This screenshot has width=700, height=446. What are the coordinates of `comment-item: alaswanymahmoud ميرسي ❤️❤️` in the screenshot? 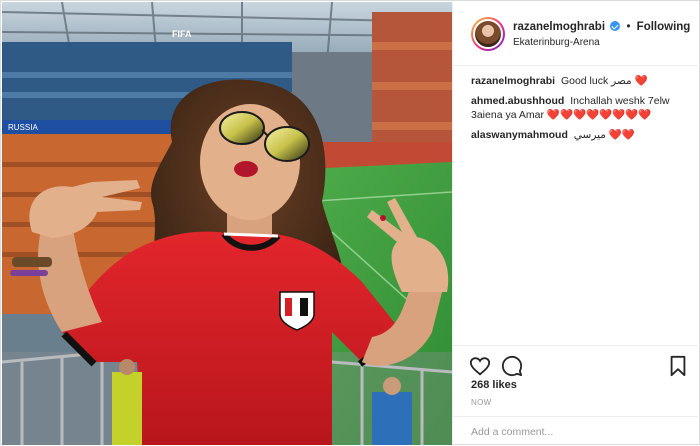 It's located at (584, 135).